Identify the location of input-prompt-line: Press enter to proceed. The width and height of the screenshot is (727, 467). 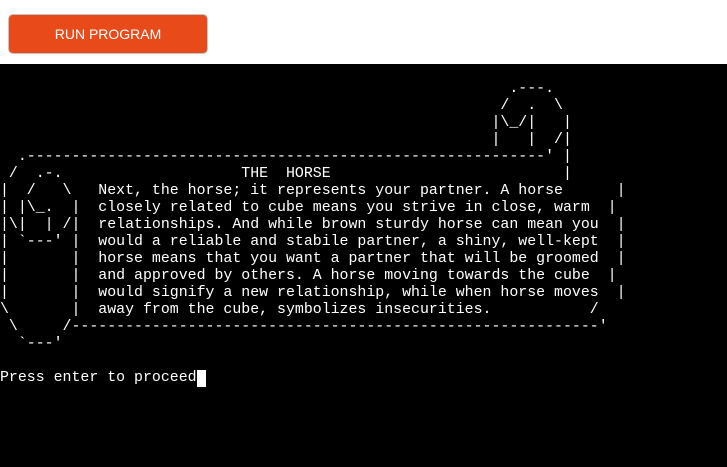
(103, 378).